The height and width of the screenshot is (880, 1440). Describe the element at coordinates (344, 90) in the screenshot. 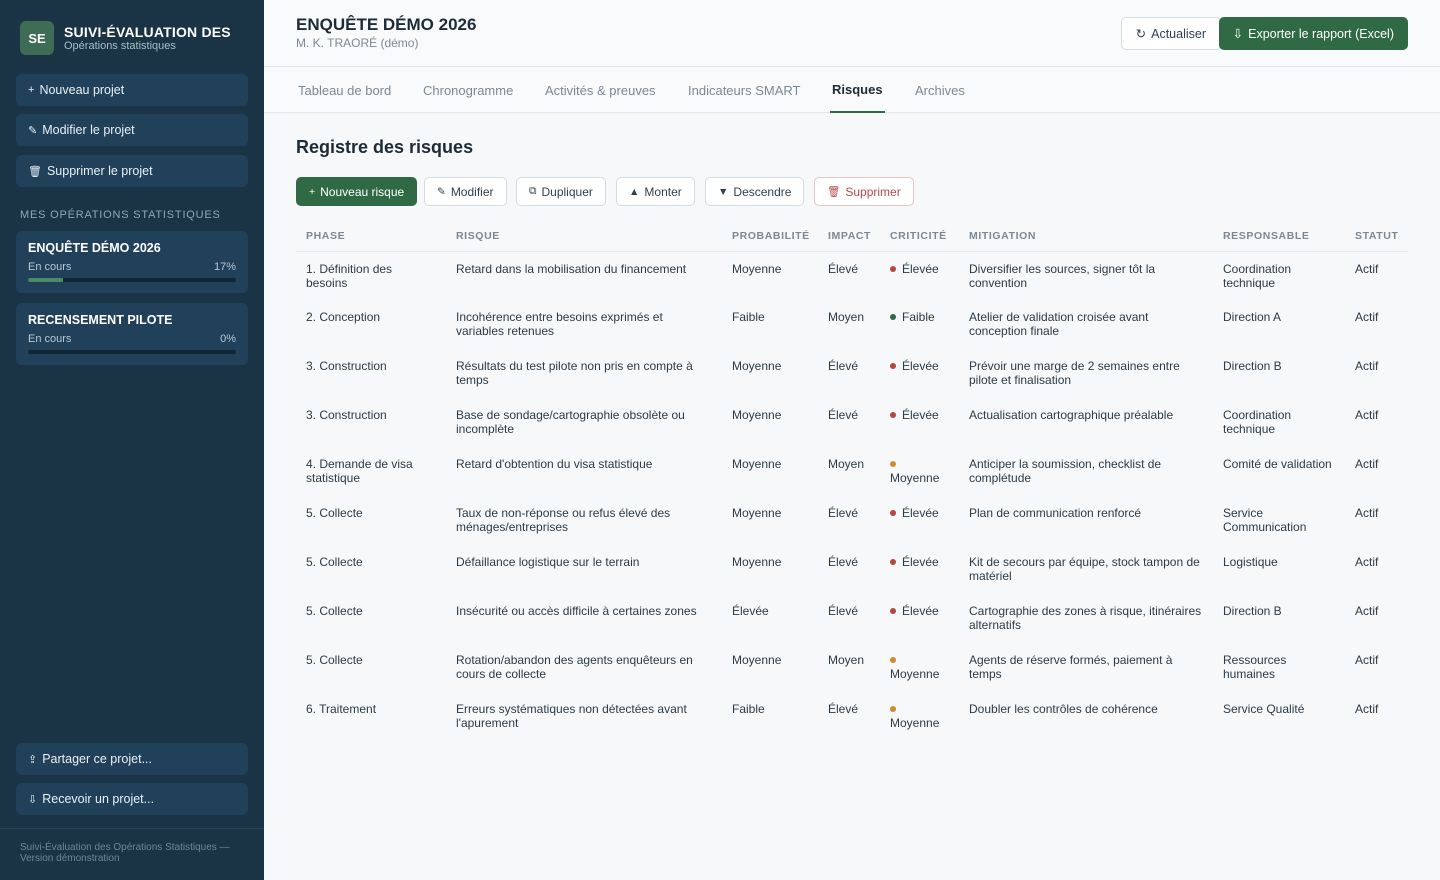

I see `tab-dashboard: Tableau de bord` at that location.